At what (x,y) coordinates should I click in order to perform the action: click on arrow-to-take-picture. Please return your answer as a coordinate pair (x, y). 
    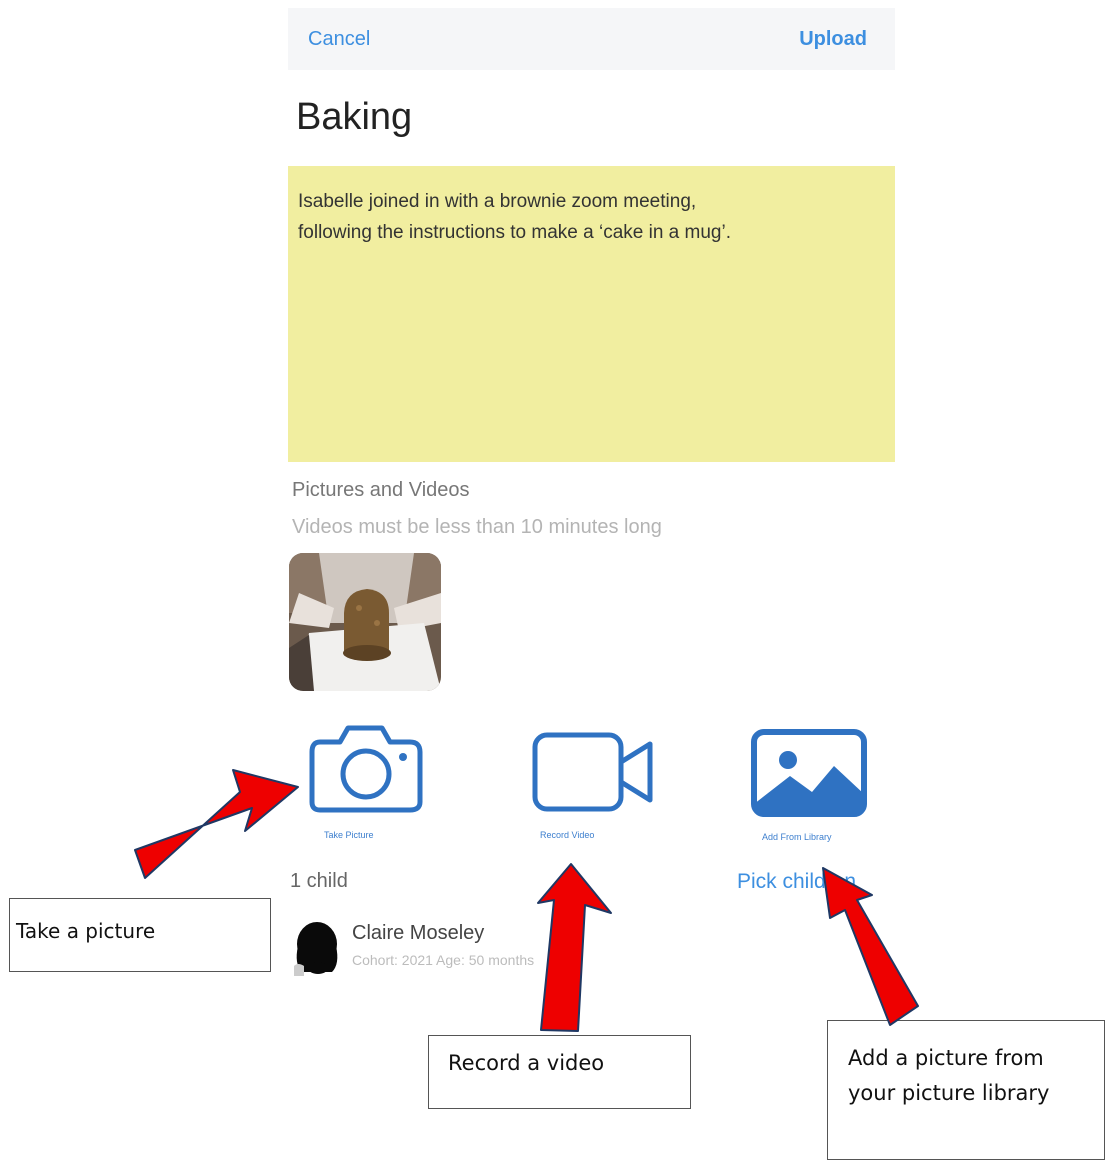
    Looking at the image, I should click on (216, 824).